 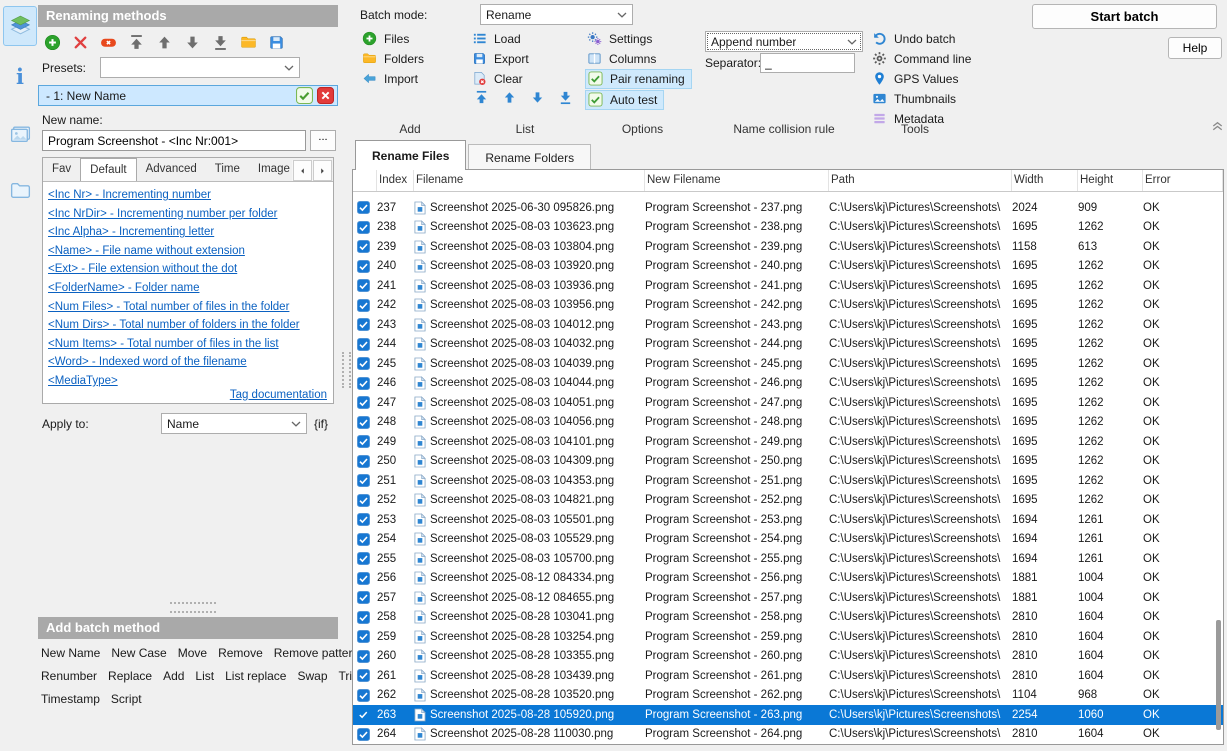 I want to click on tag-link: <FolderName> - Folder name, so click(x=190, y=288).